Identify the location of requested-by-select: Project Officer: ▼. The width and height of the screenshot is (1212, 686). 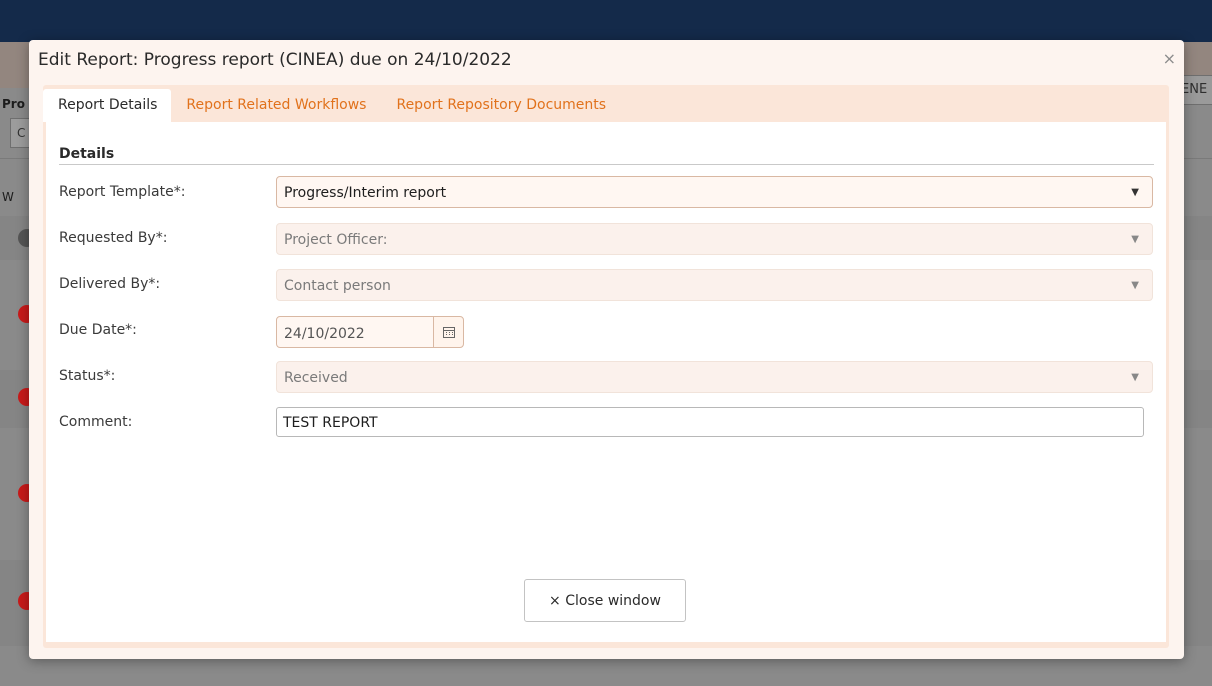
(714, 239).